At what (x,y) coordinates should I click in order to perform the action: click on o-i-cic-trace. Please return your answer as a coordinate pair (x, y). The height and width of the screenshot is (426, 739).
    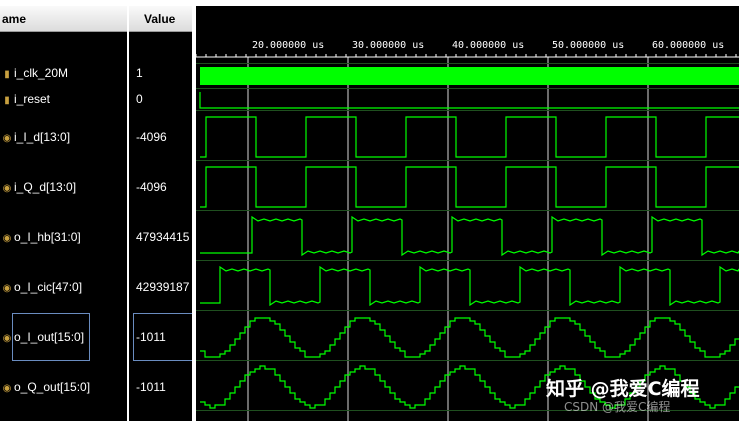
    Looking at the image, I should click on (469, 286).